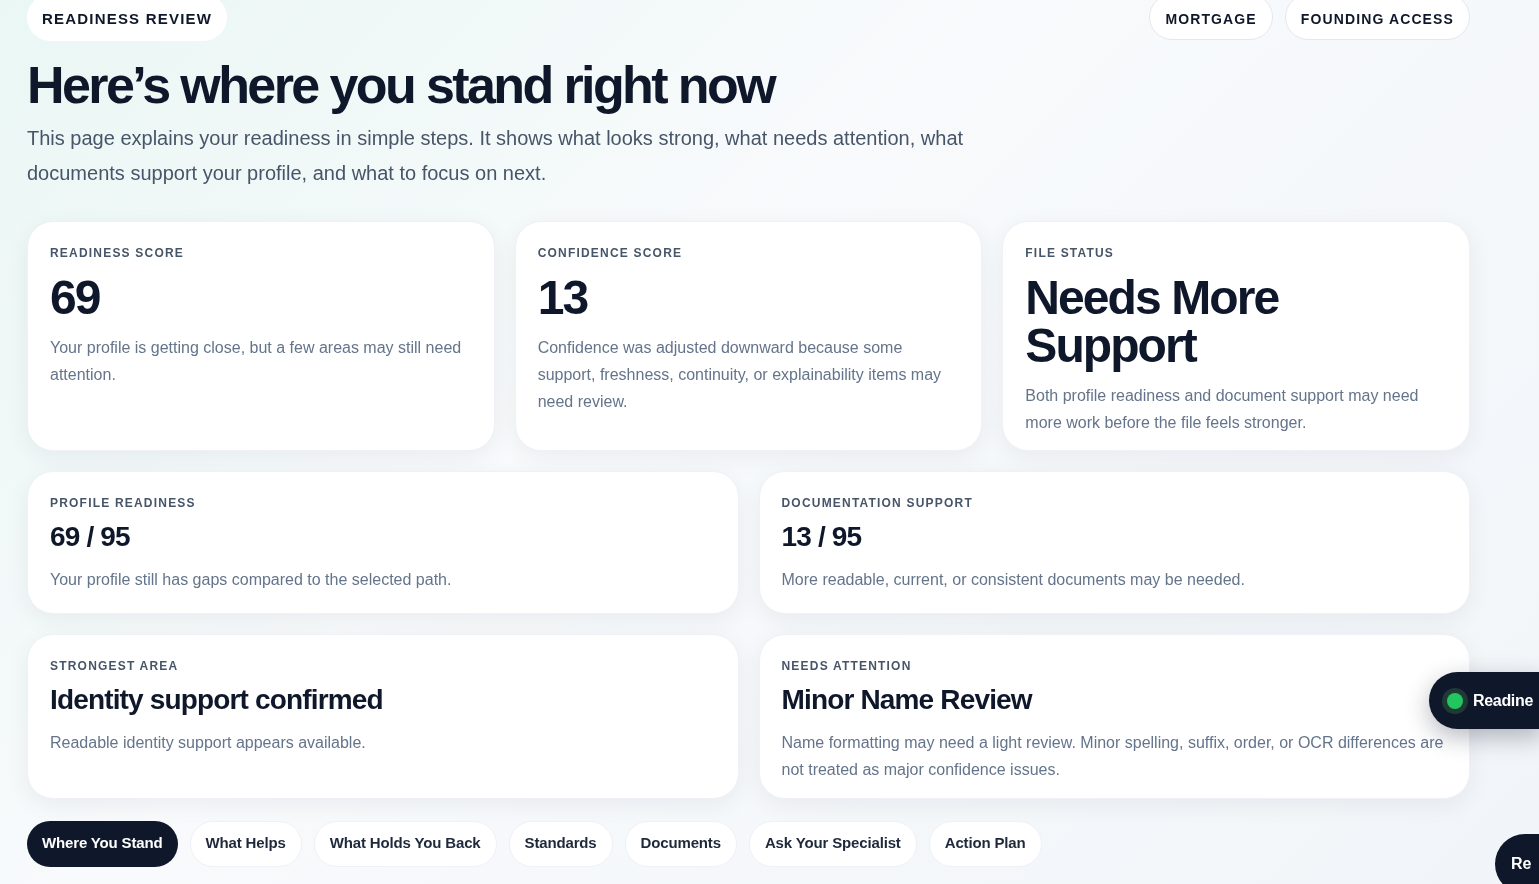 Image resolution: width=1539 pixels, height=884 pixels. I want to click on section-tab: Action Plan, so click(985, 843).